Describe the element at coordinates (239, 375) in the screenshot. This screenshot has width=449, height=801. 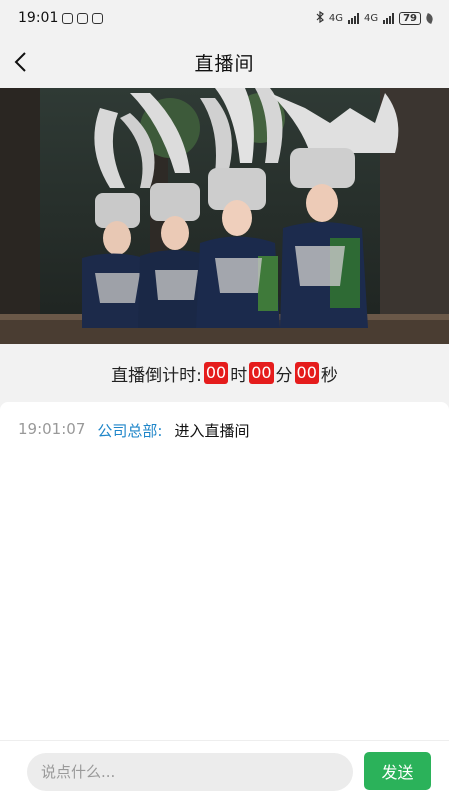
I see `countdown-hours-unit: 时` at that location.